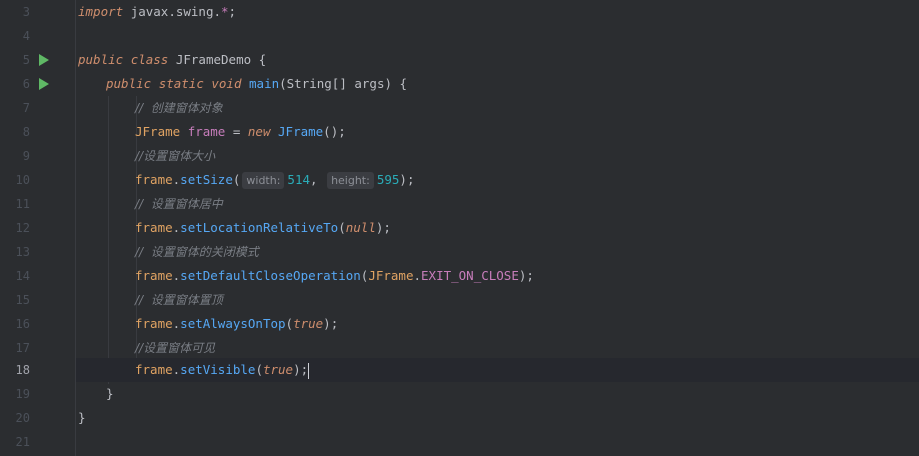 Image resolution: width=919 pixels, height=456 pixels. What do you see at coordinates (270, 275) in the screenshot?
I see `method-call: setDefaultCloseOperation` at bounding box center [270, 275].